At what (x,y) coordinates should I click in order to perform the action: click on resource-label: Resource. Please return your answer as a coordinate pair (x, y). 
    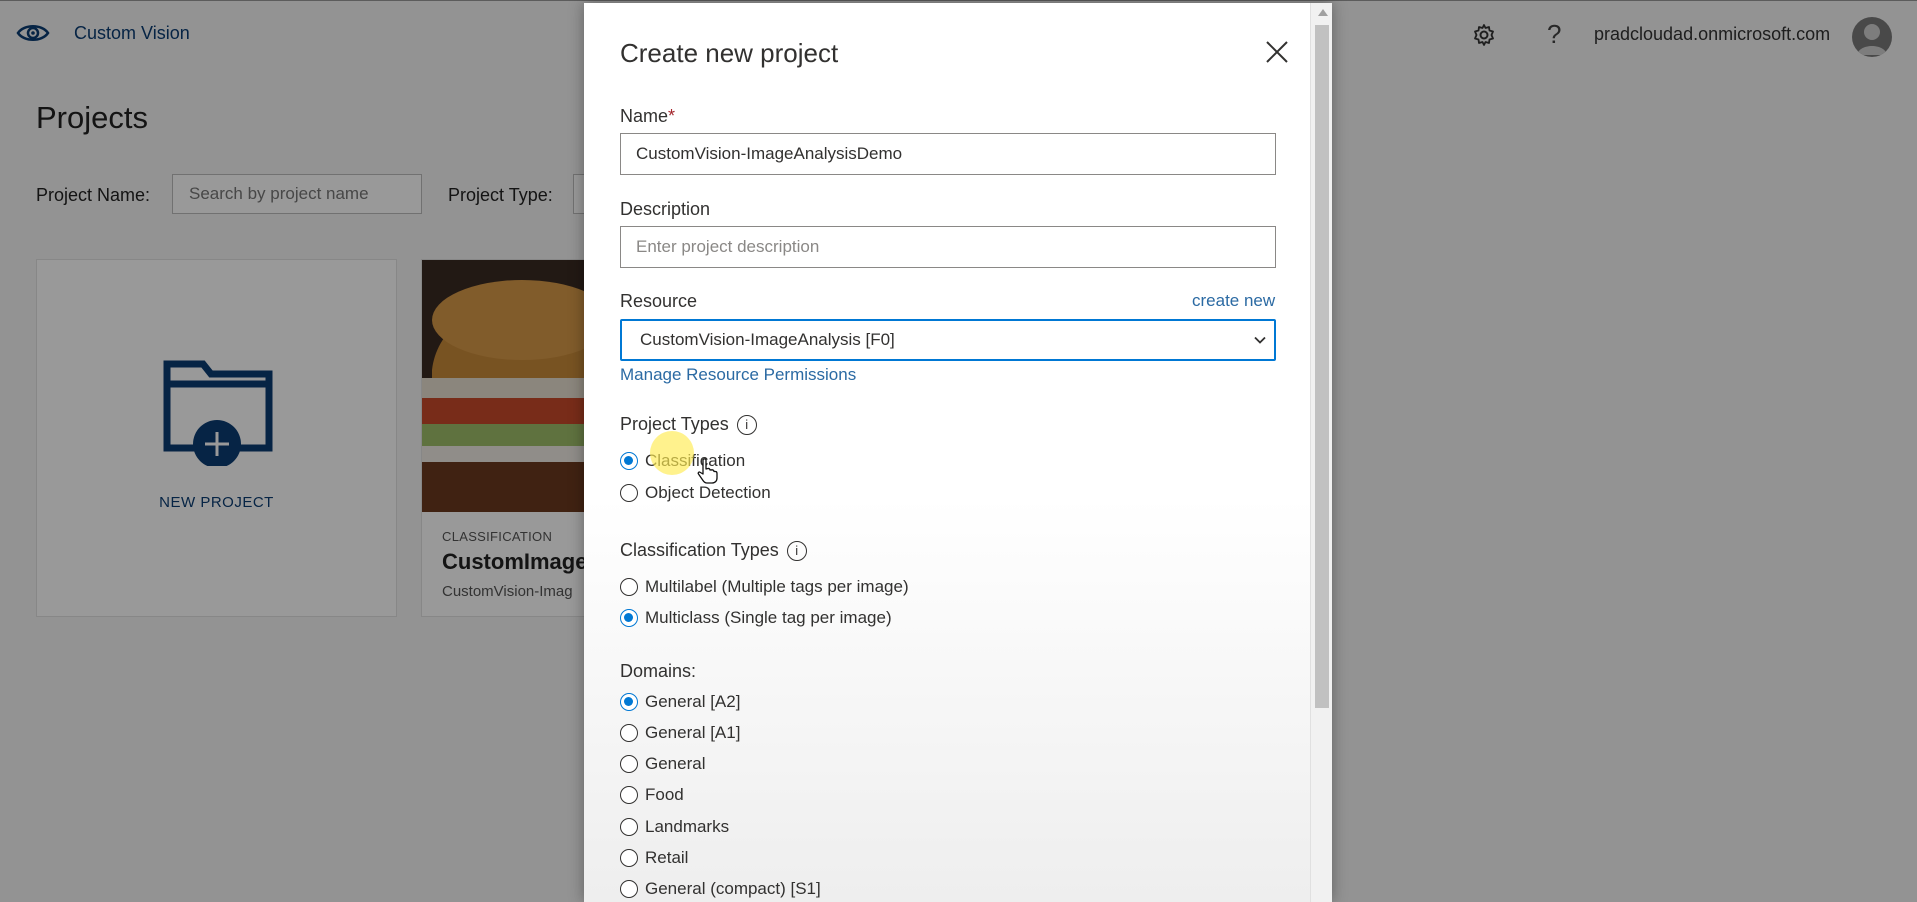
    Looking at the image, I should click on (659, 301).